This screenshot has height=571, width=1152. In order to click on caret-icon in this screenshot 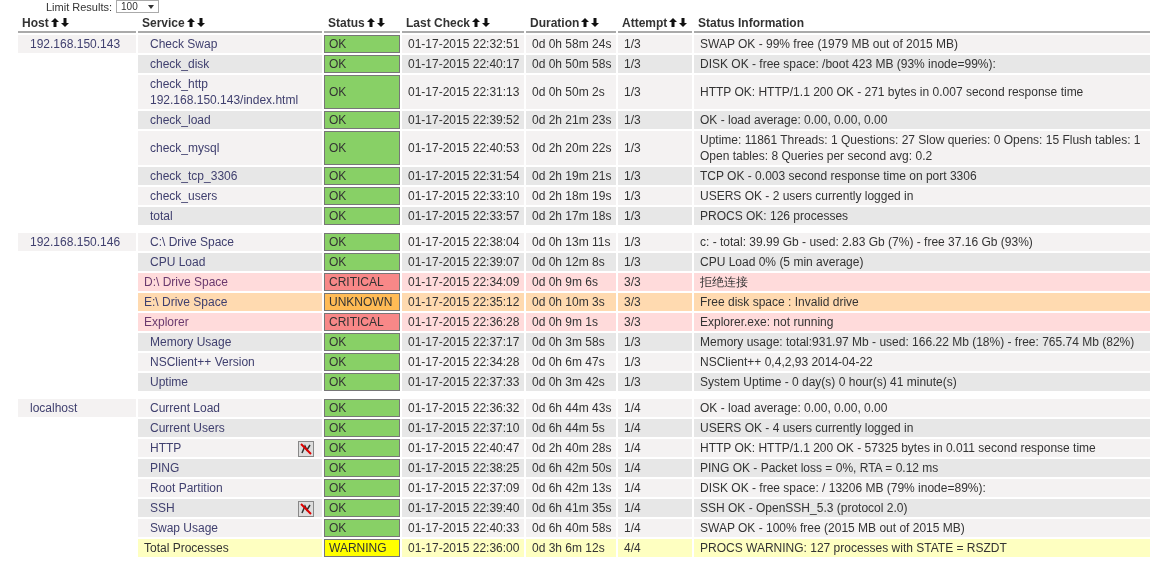, I will do `click(150, 6)`.